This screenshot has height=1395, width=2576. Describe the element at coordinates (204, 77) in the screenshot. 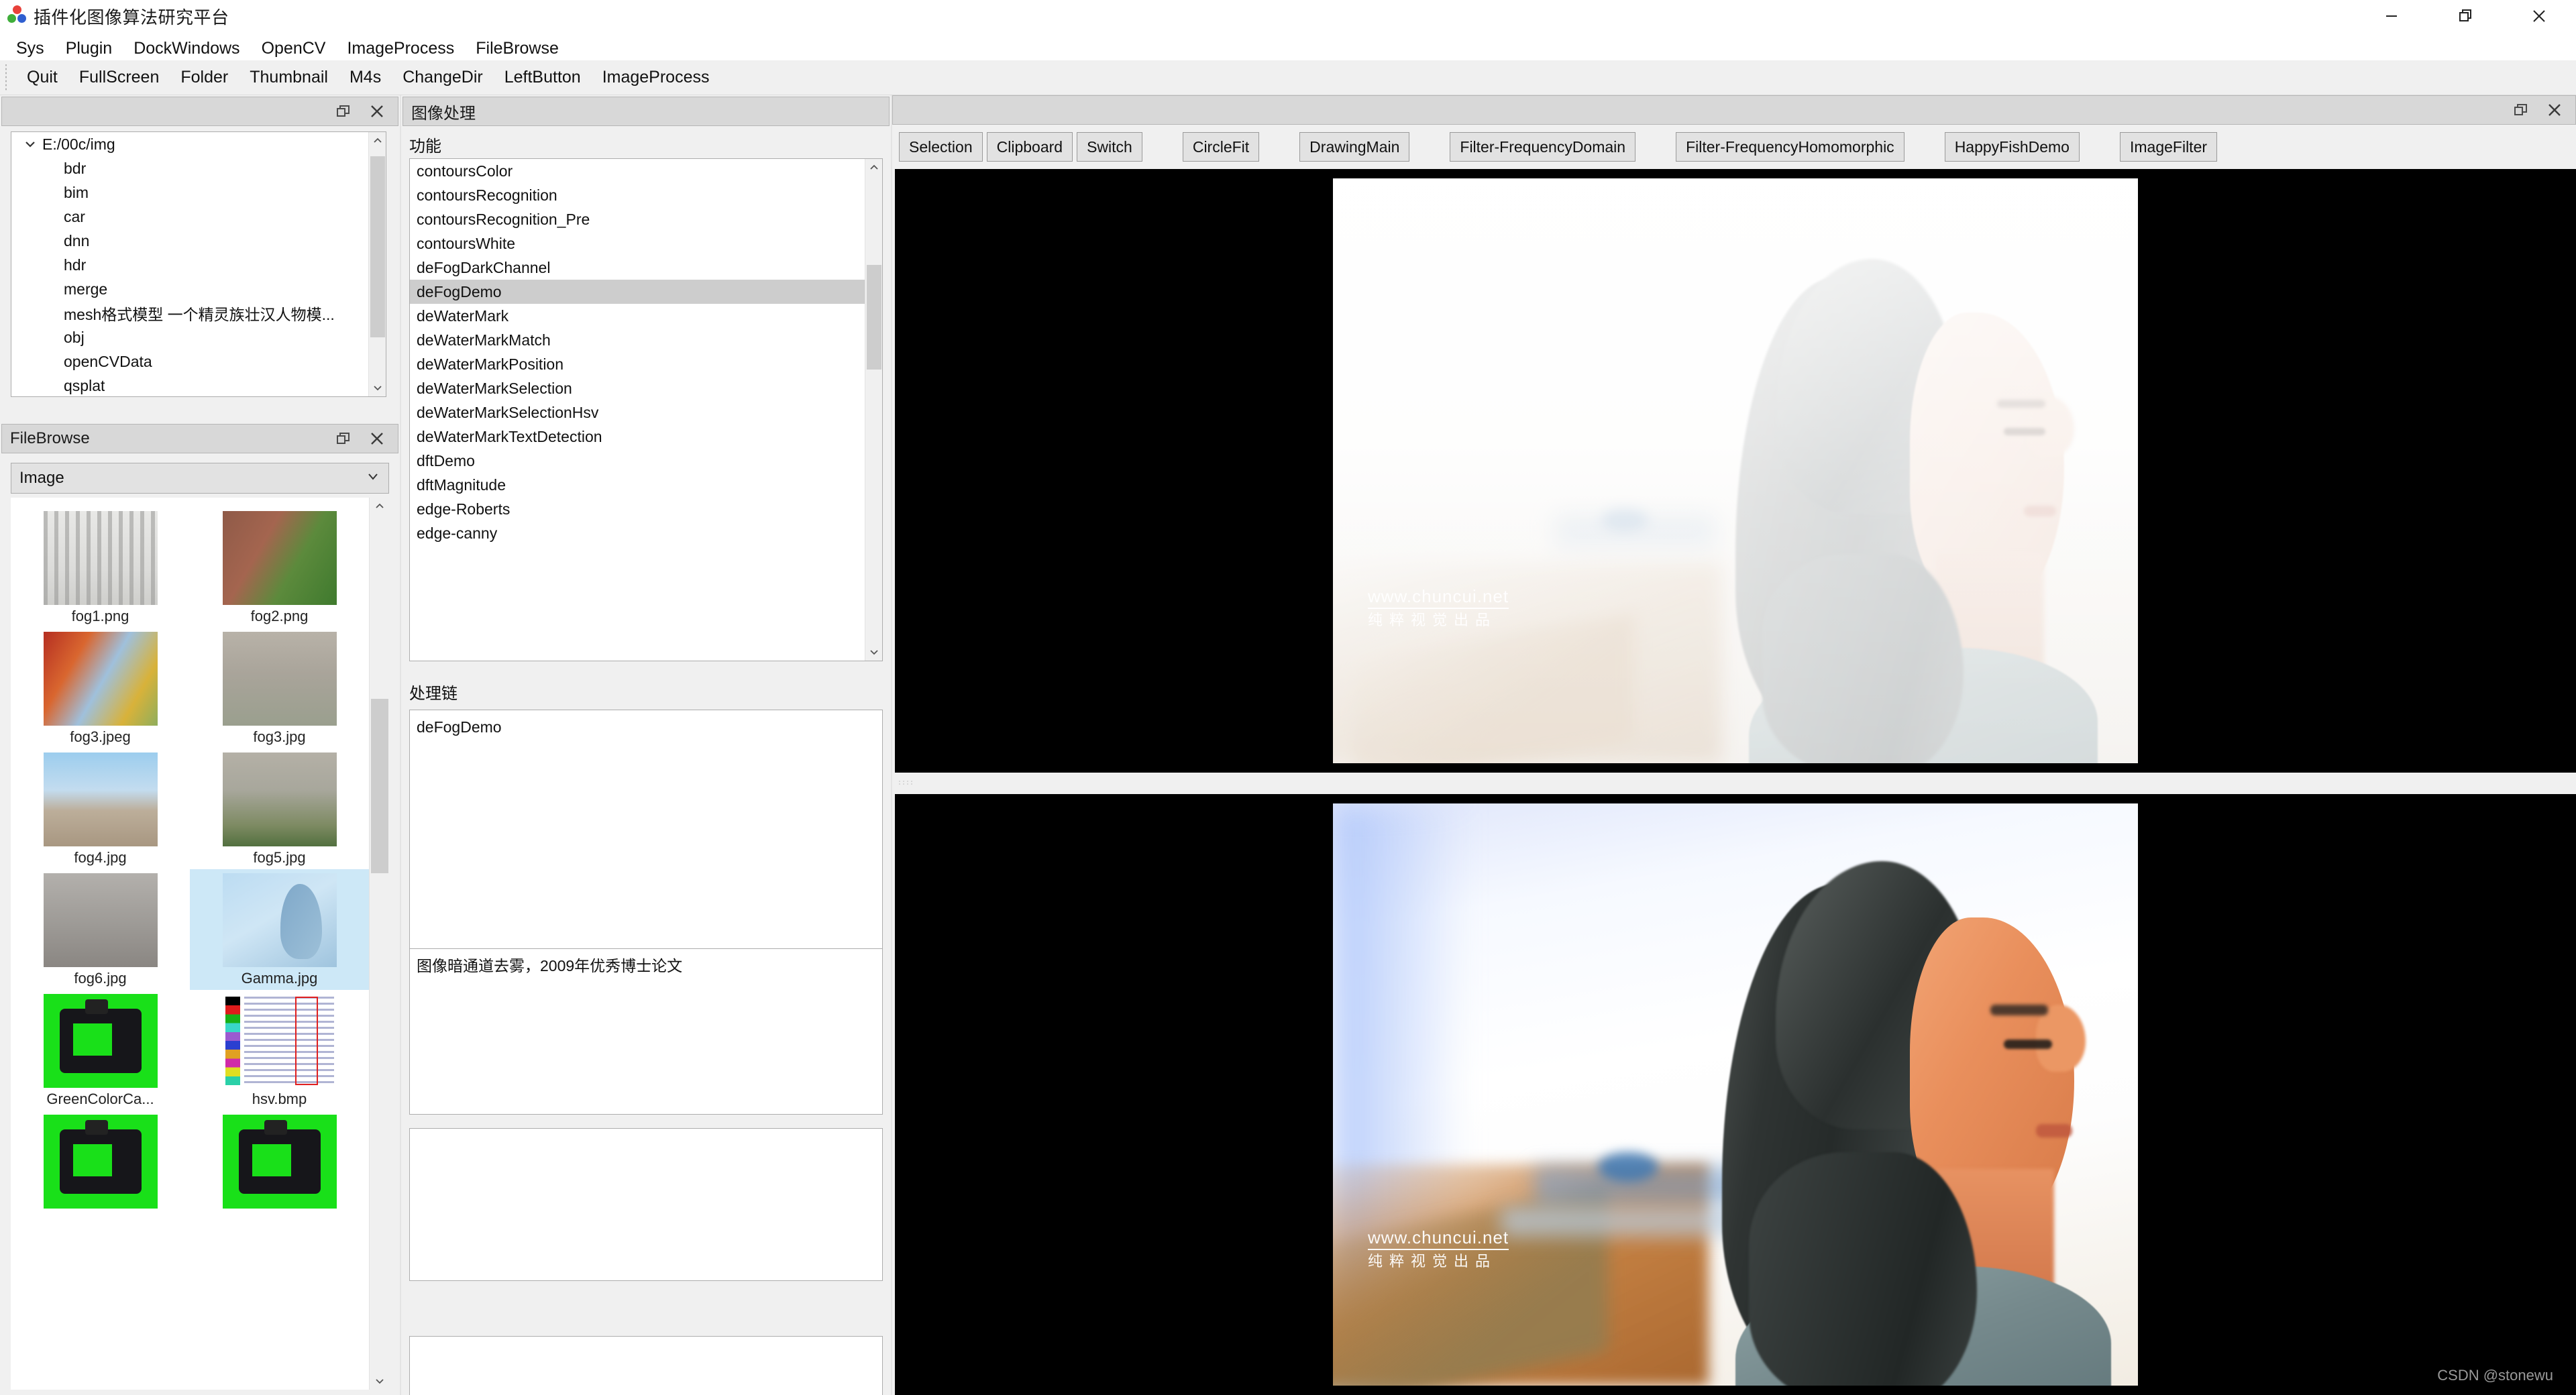

I see `toolbar-folder: Folder` at that location.